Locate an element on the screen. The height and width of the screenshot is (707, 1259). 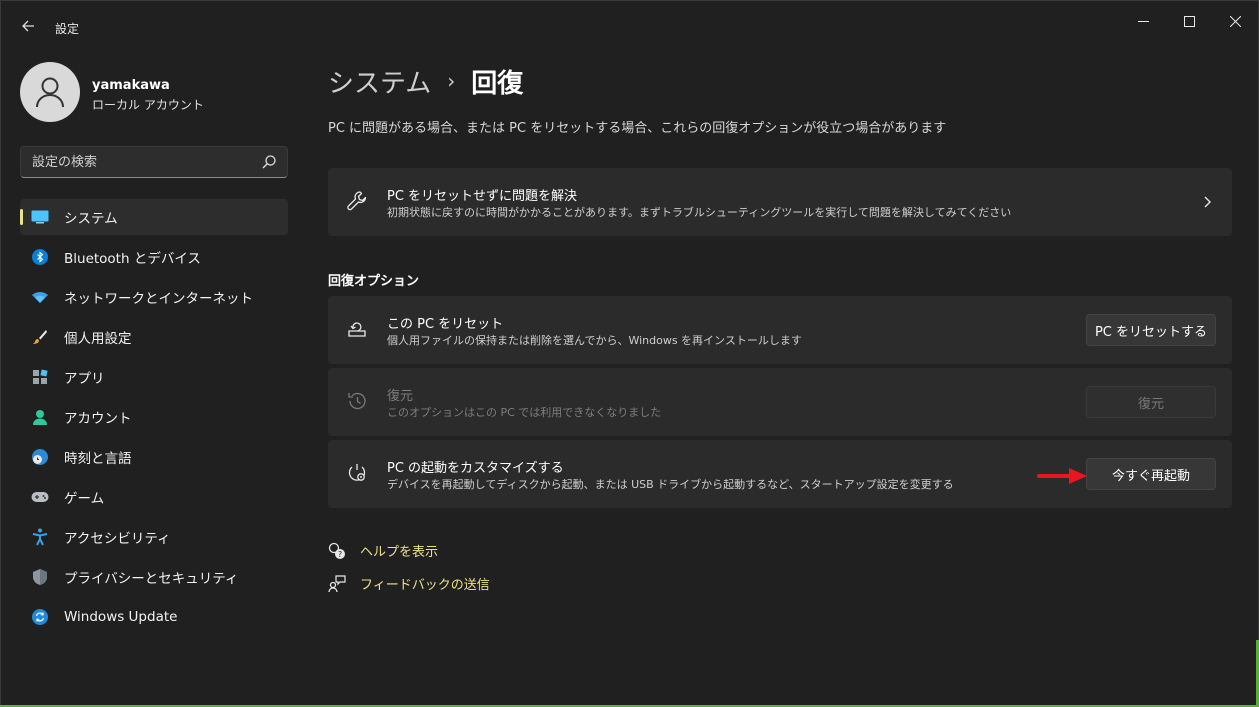
shield-icon is located at coordinates (40, 577).